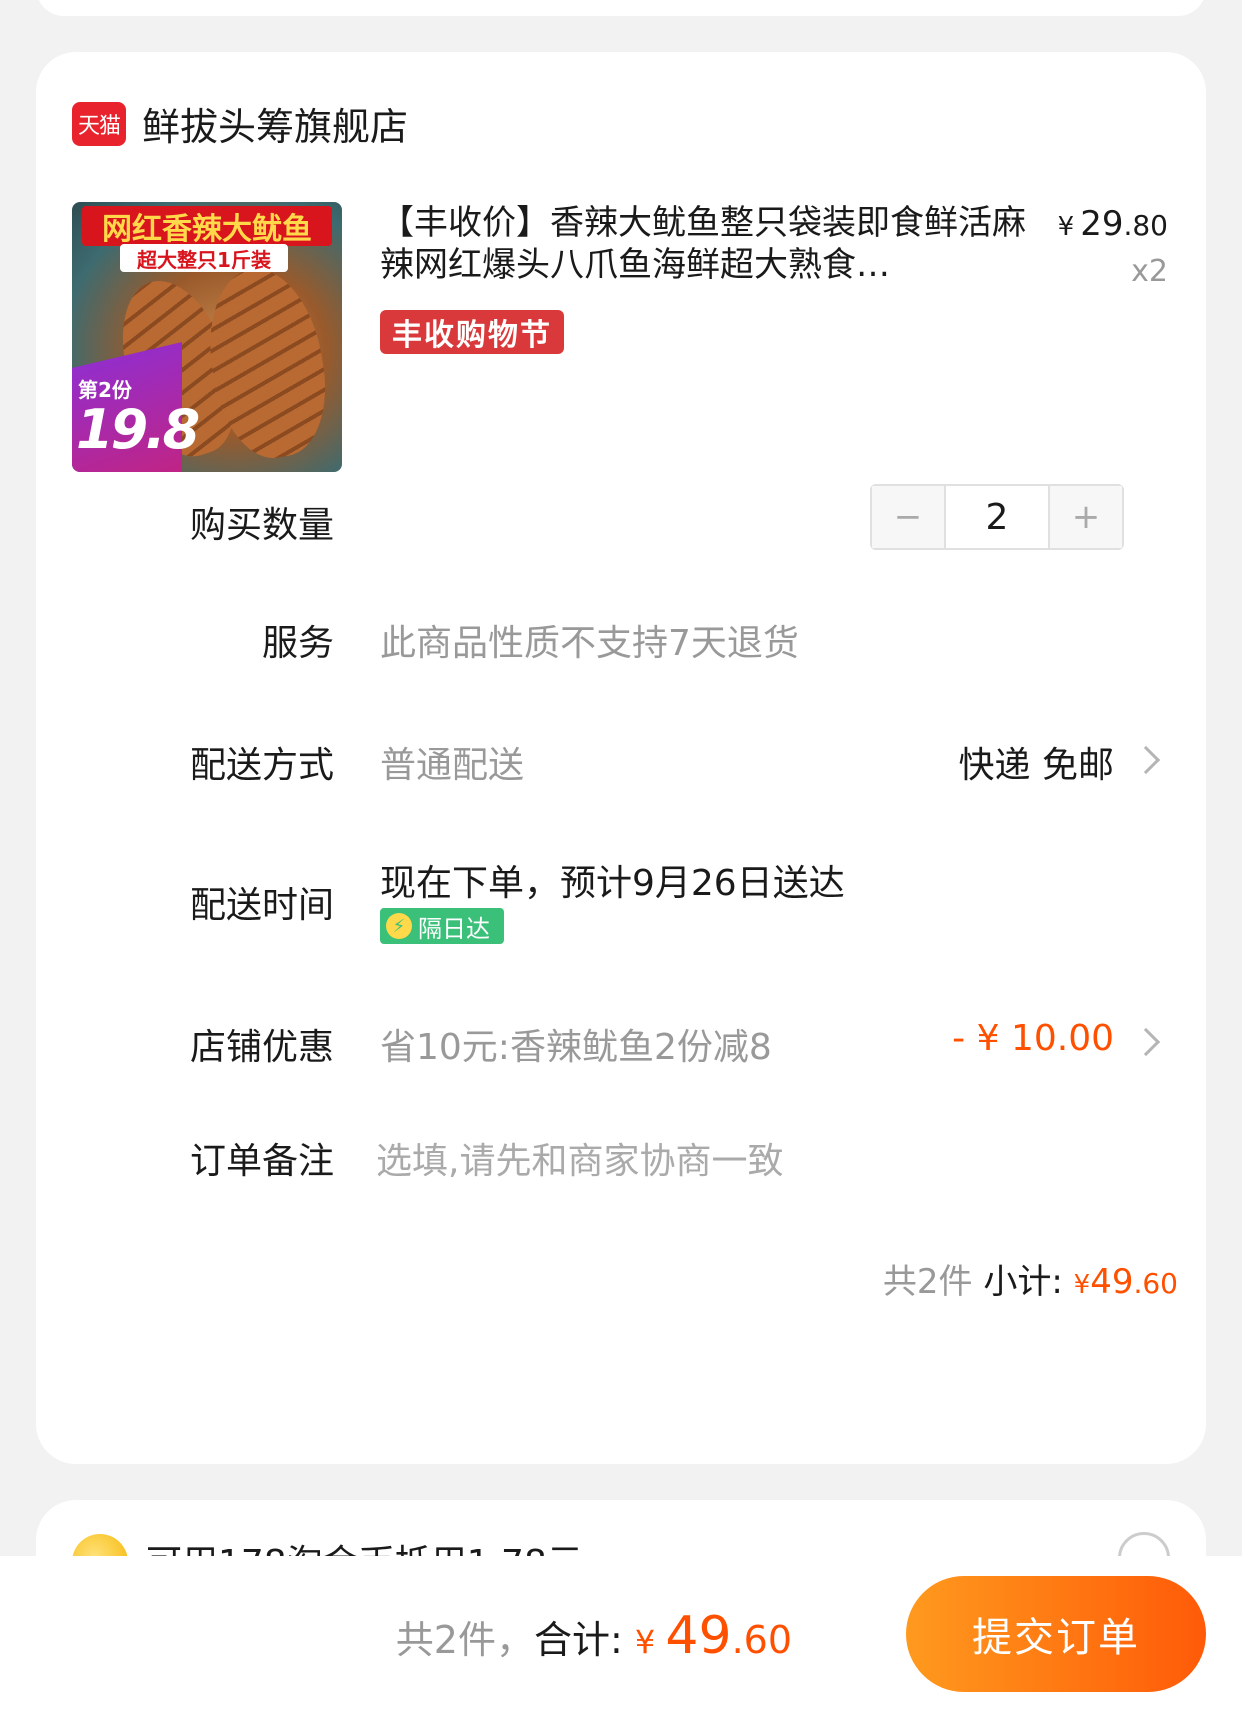 The height and width of the screenshot is (1718, 1242). Describe the element at coordinates (275, 123) in the screenshot. I see `shop-name: 鲜拔头筹旗舰店` at that location.